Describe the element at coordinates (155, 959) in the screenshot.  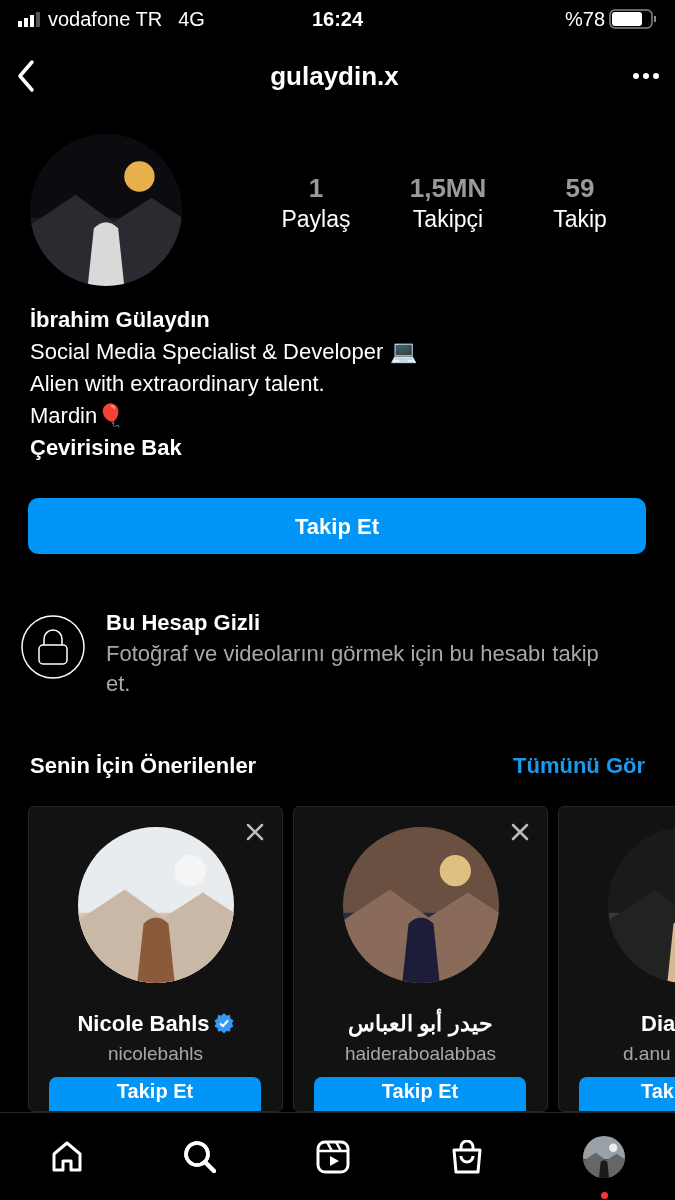
I see `suggestion-card: Nicole Bahls nicolebahls Takip Et` at that location.